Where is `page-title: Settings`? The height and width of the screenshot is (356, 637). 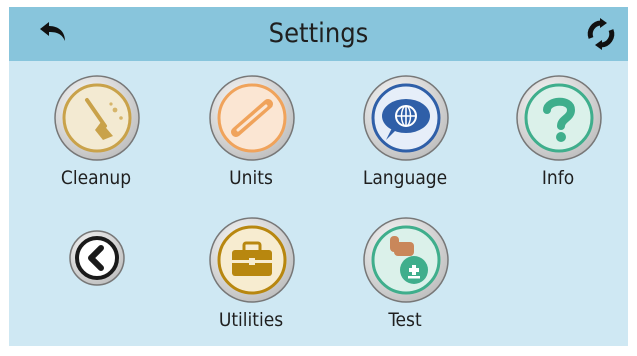 page-title: Settings is located at coordinates (318, 33).